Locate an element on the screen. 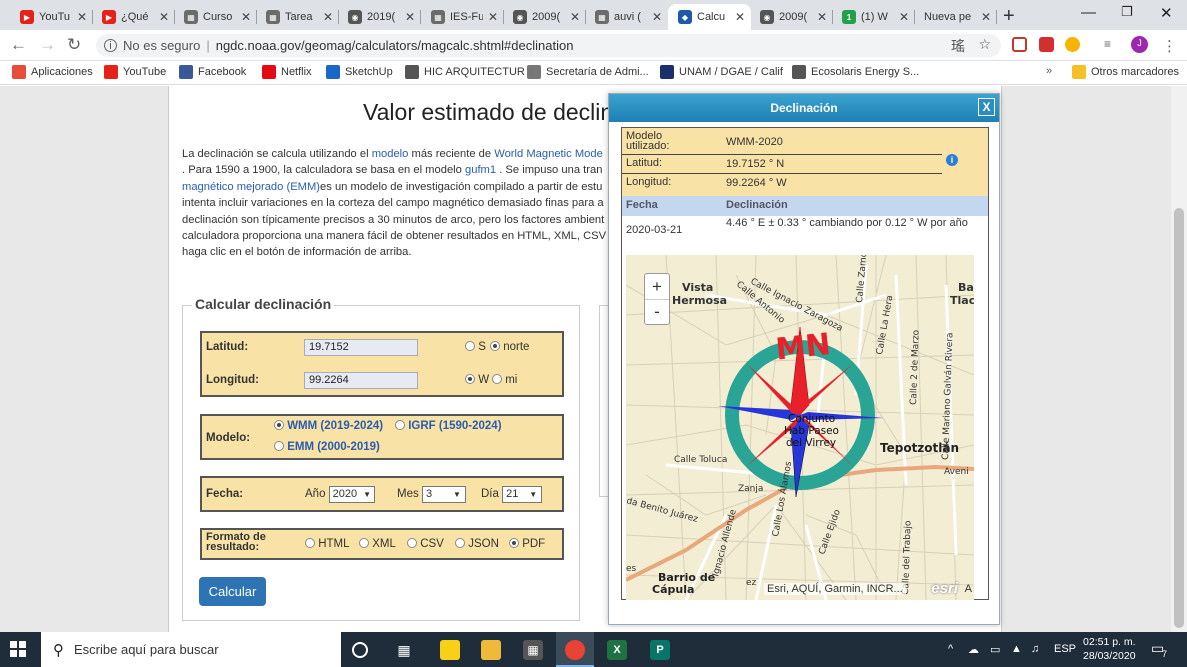 This screenshot has height=667, width=1187. close-window-button: ✕ is located at coordinates (1166, 13).